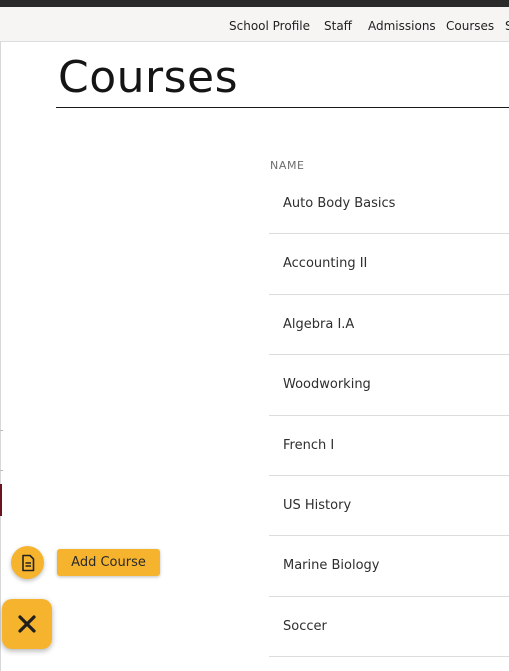 This screenshot has width=509, height=671. Describe the element at coordinates (287, 165) in the screenshot. I see `column-header-name: NAME` at that location.